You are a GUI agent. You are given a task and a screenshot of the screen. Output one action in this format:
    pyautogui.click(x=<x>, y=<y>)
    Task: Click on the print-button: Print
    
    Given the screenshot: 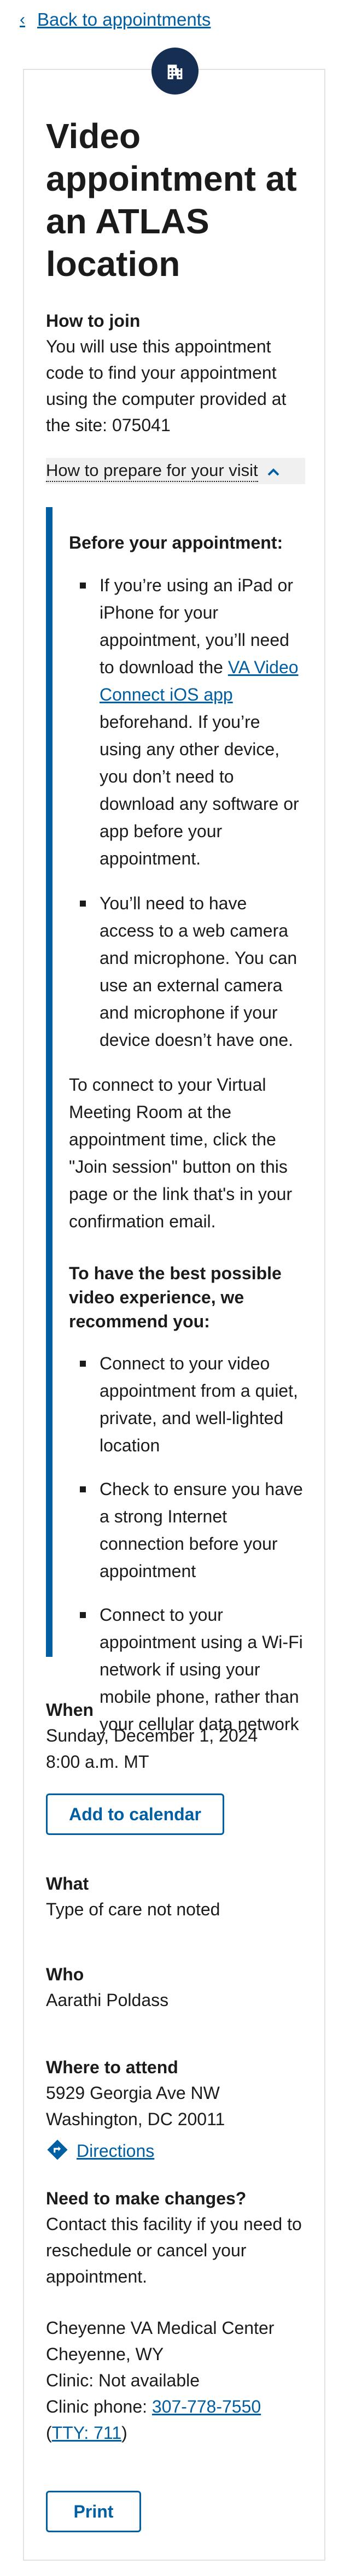 What is the action you would take?
    pyautogui.click(x=93, y=2512)
    